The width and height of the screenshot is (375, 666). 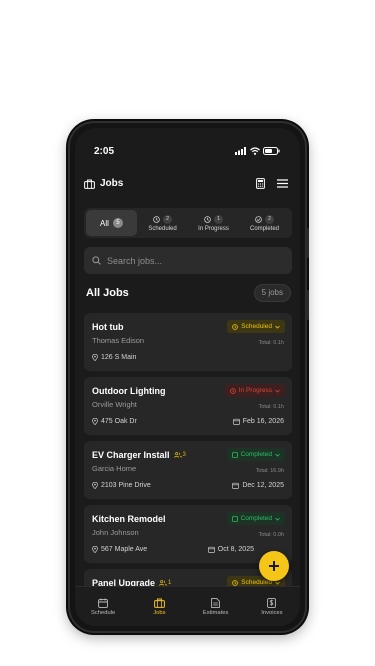 I want to click on header-actions, so click(x=272, y=183).